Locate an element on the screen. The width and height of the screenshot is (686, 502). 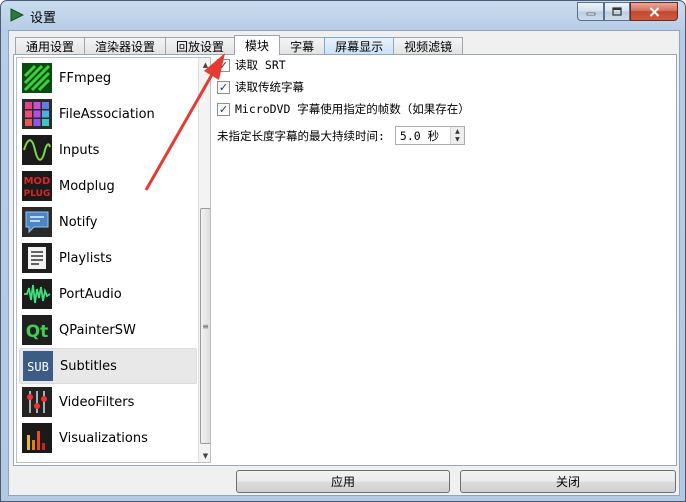
tab-bar: 通用设置 渲染器设置 回放设置 模块 字幕 屏幕显示 视频滤镜 is located at coordinates (239, 45).